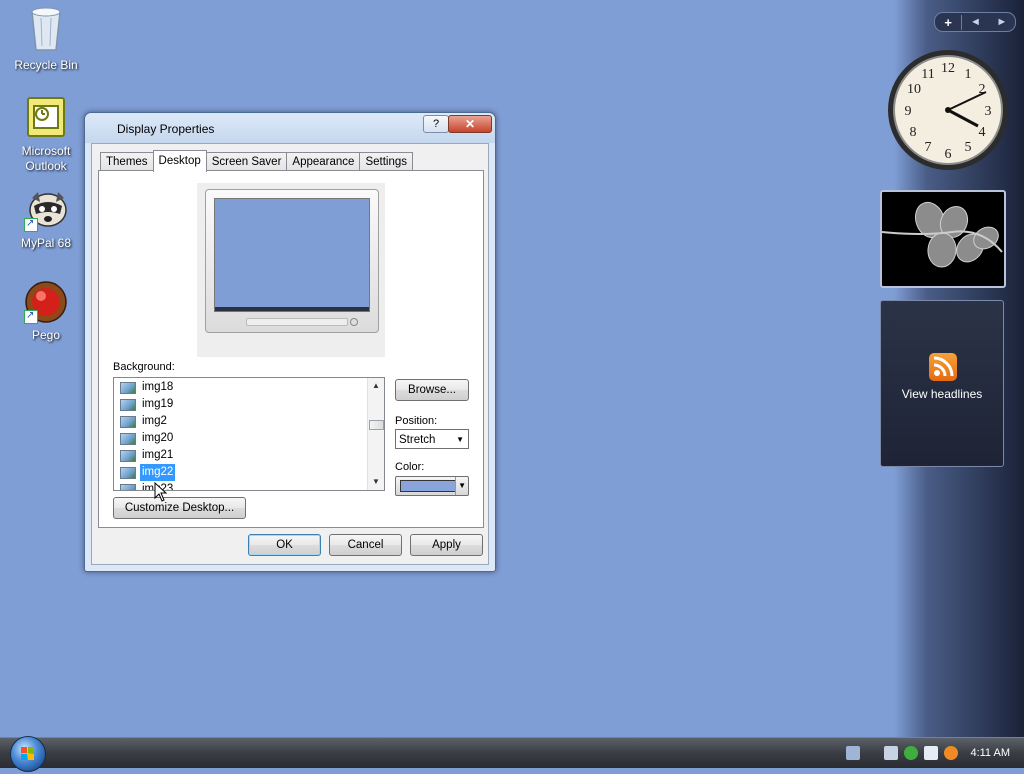 The width and height of the screenshot is (1024, 774). What do you see at coordinates (913, 132) in the screenshot?
I see `clock-number: 8` at bounding box center [913, 132].